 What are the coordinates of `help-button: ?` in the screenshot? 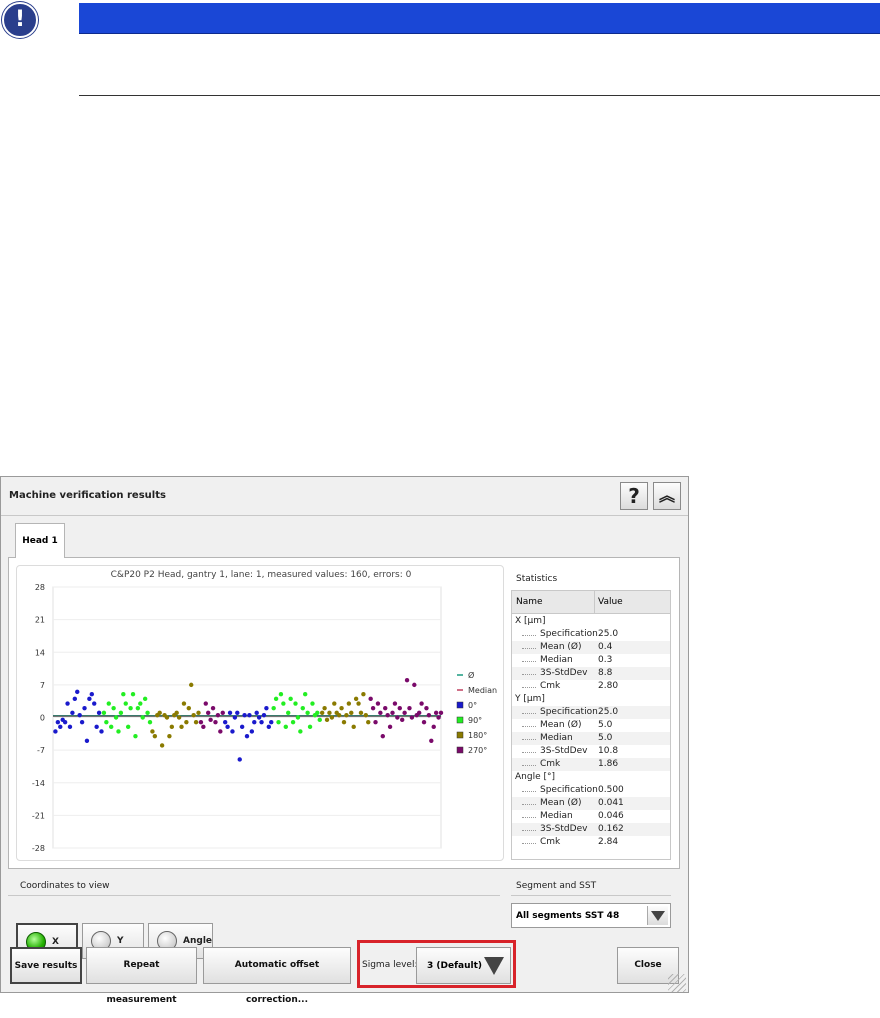 It's located at (634, 496).